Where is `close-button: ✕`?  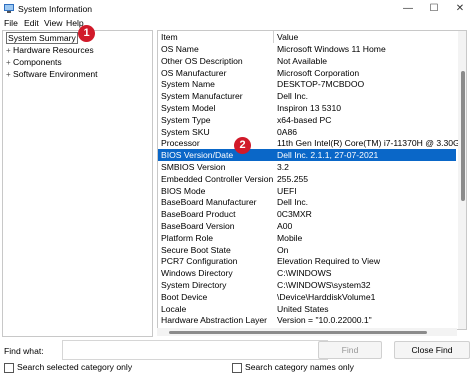
close-button: ✕ is located at coordinates (460, 8).